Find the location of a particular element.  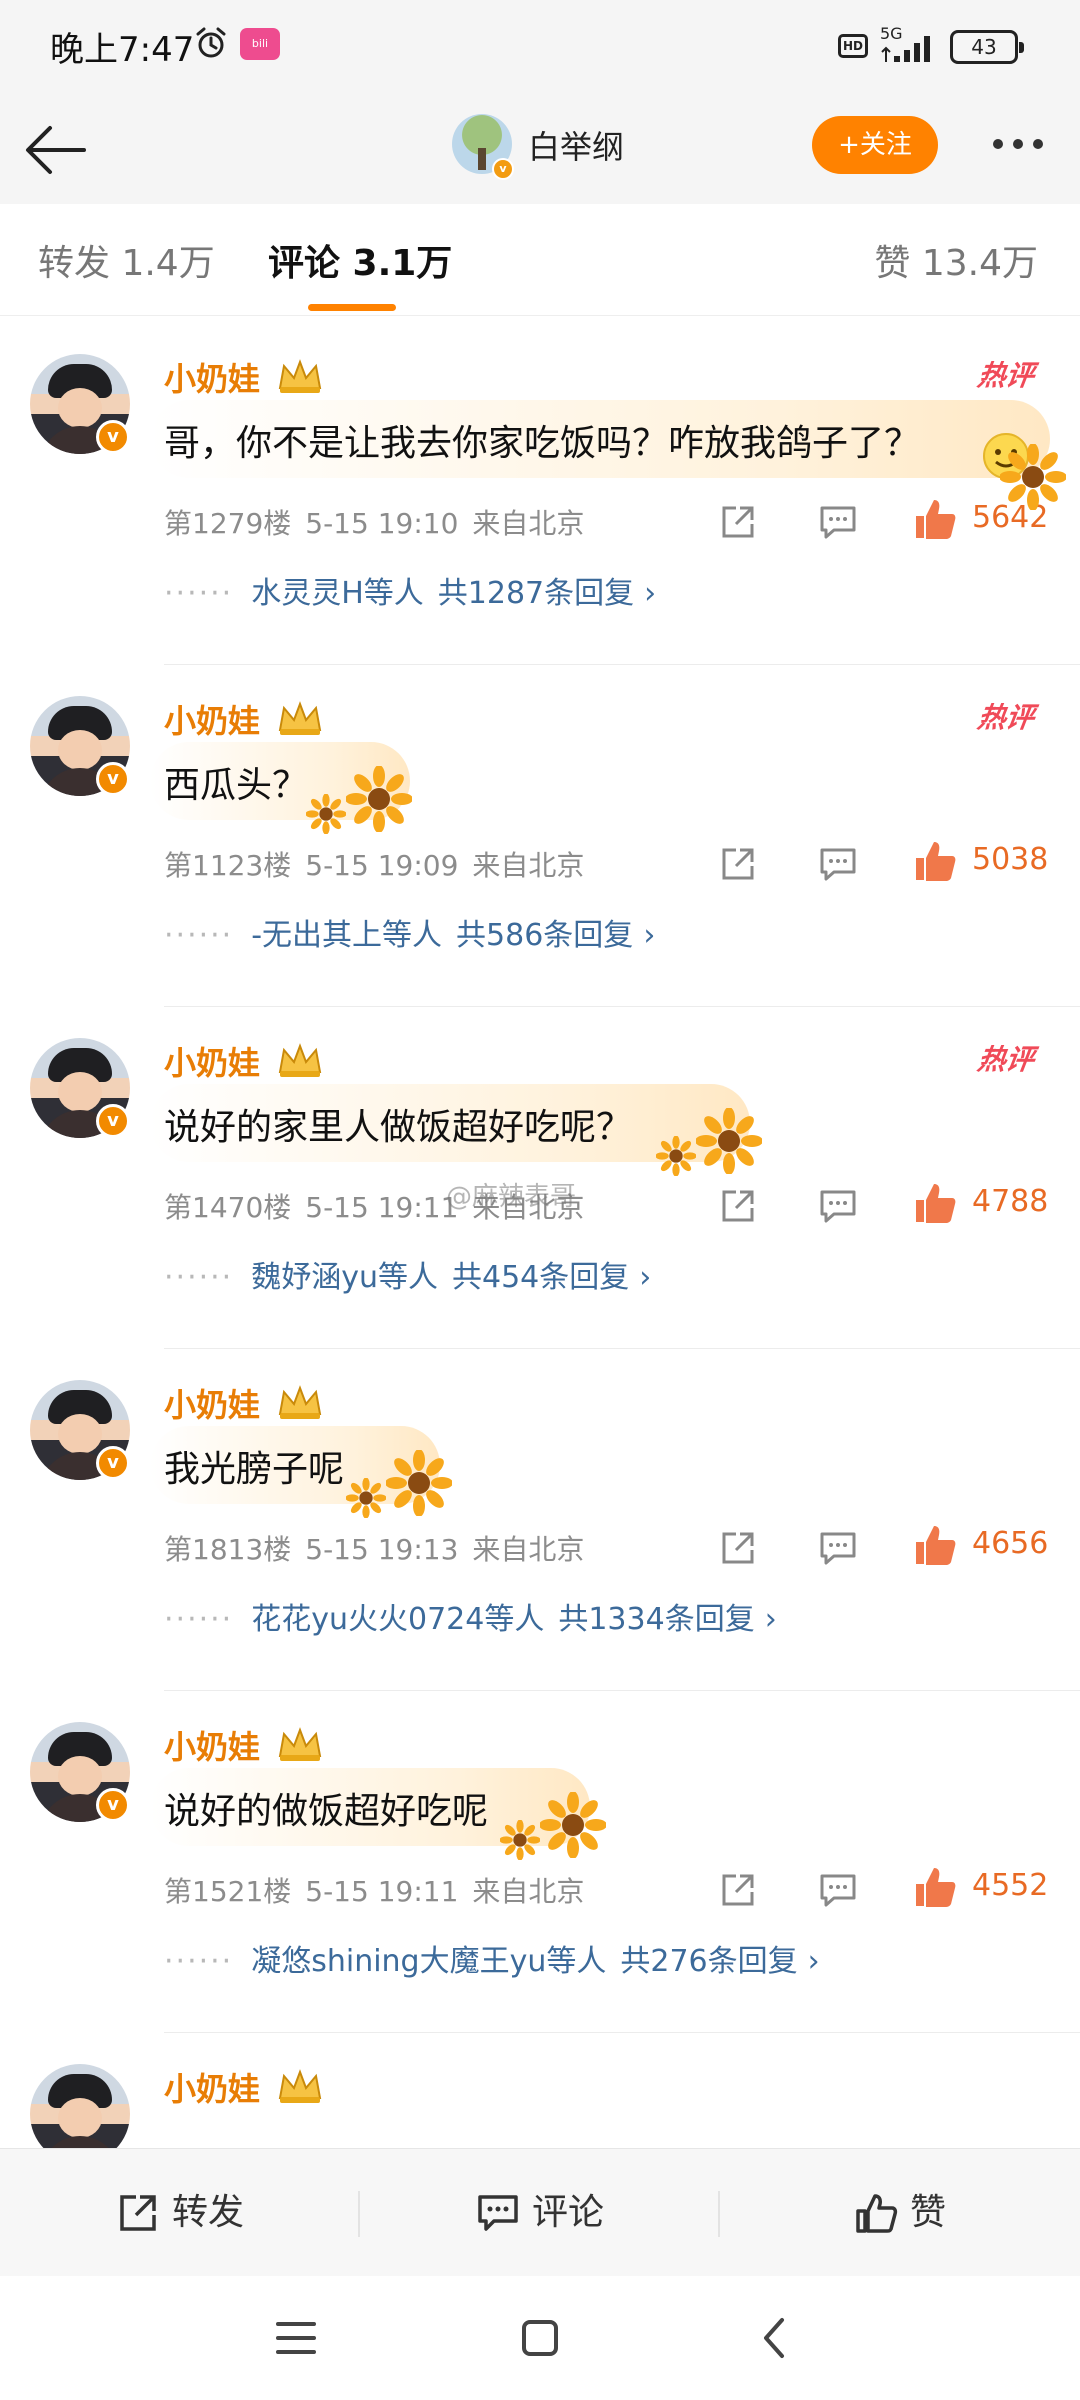

tab-likes: 赞 13.4万 is located at coordinates (956, 260).